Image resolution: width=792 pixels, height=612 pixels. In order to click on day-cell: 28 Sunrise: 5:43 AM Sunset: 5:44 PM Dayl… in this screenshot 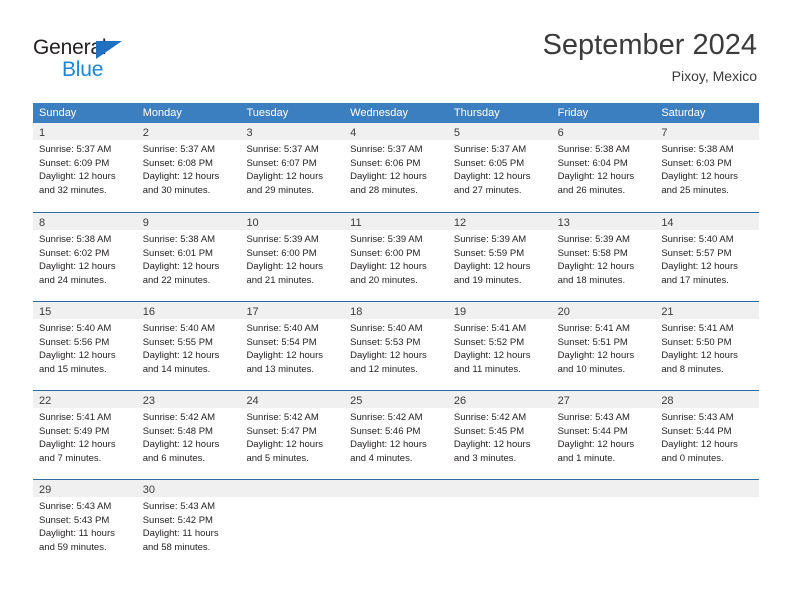, I will do `click(707, 435)`.